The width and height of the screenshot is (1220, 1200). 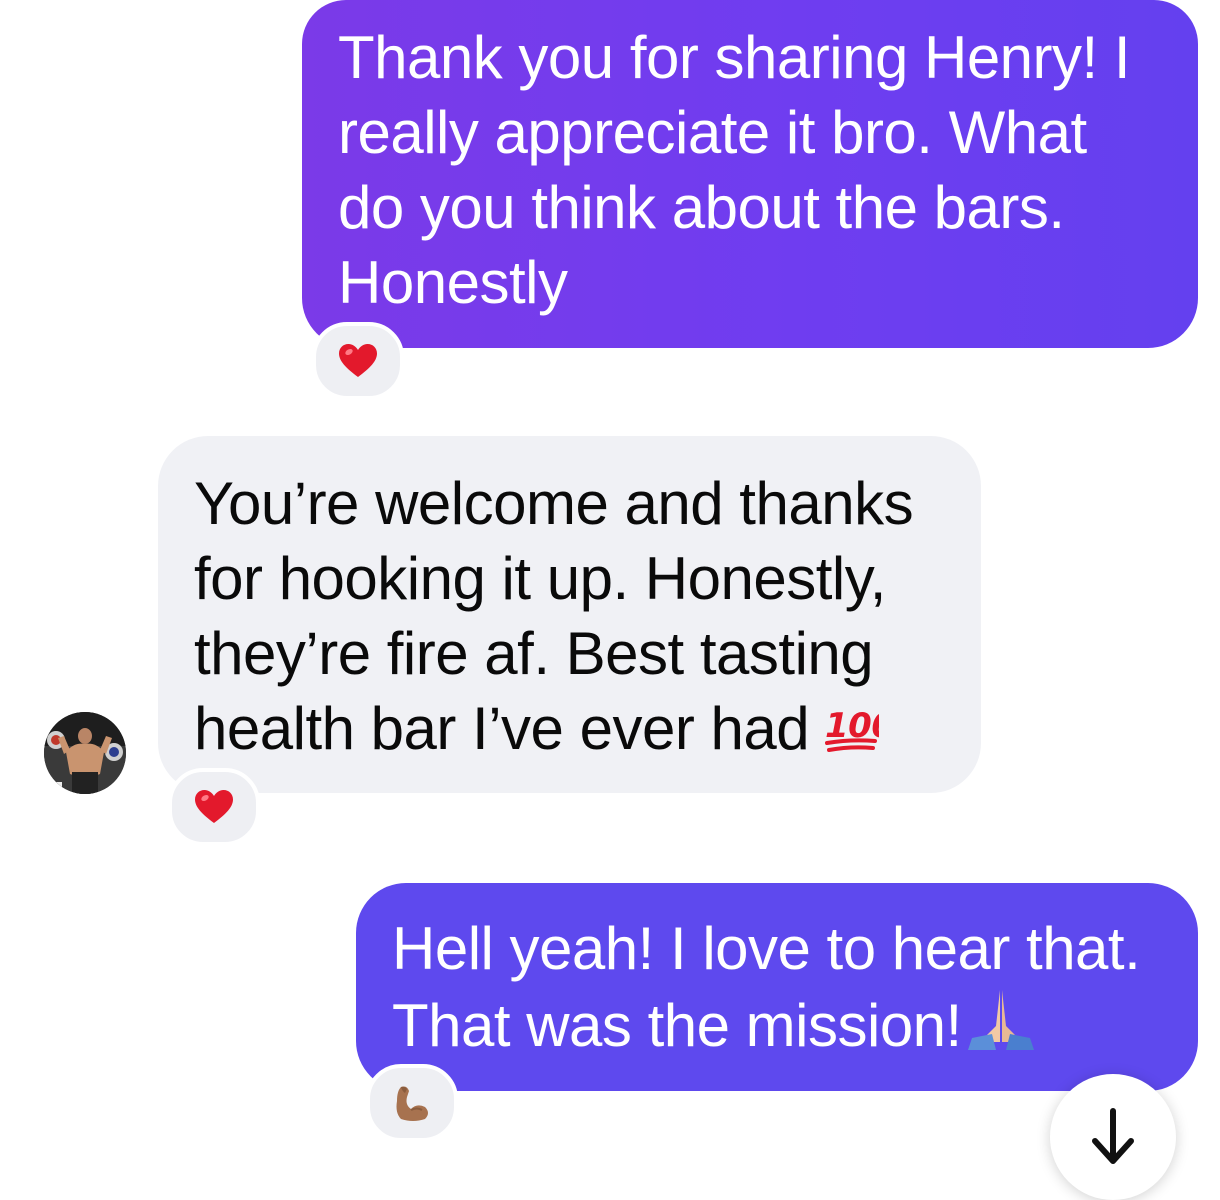 I want to click on avatar-image, so click(x=85, y=753).